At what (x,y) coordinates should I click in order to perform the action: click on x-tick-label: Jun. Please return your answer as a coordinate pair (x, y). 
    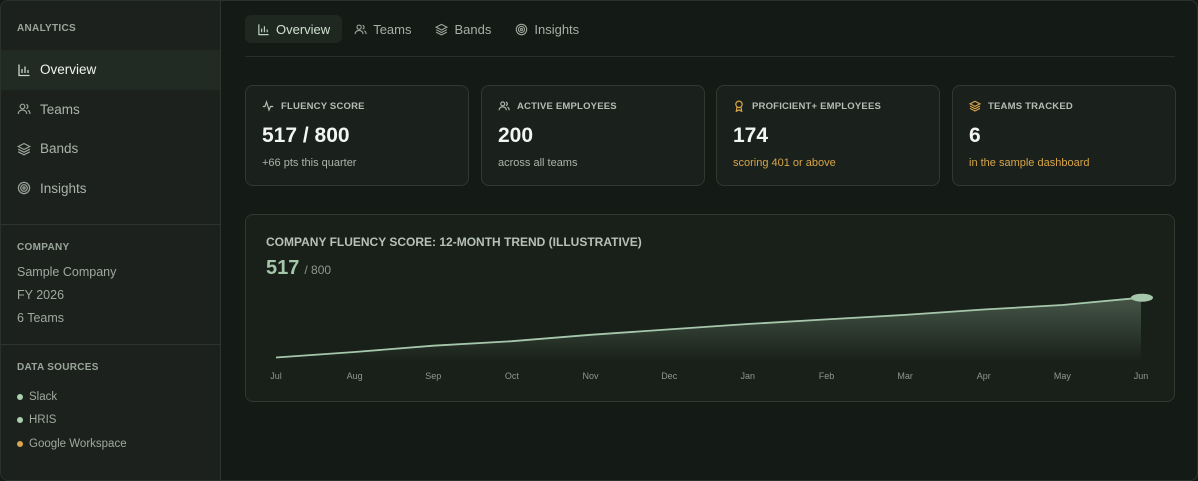
    Looking at the image, I should click on (1141, 376).